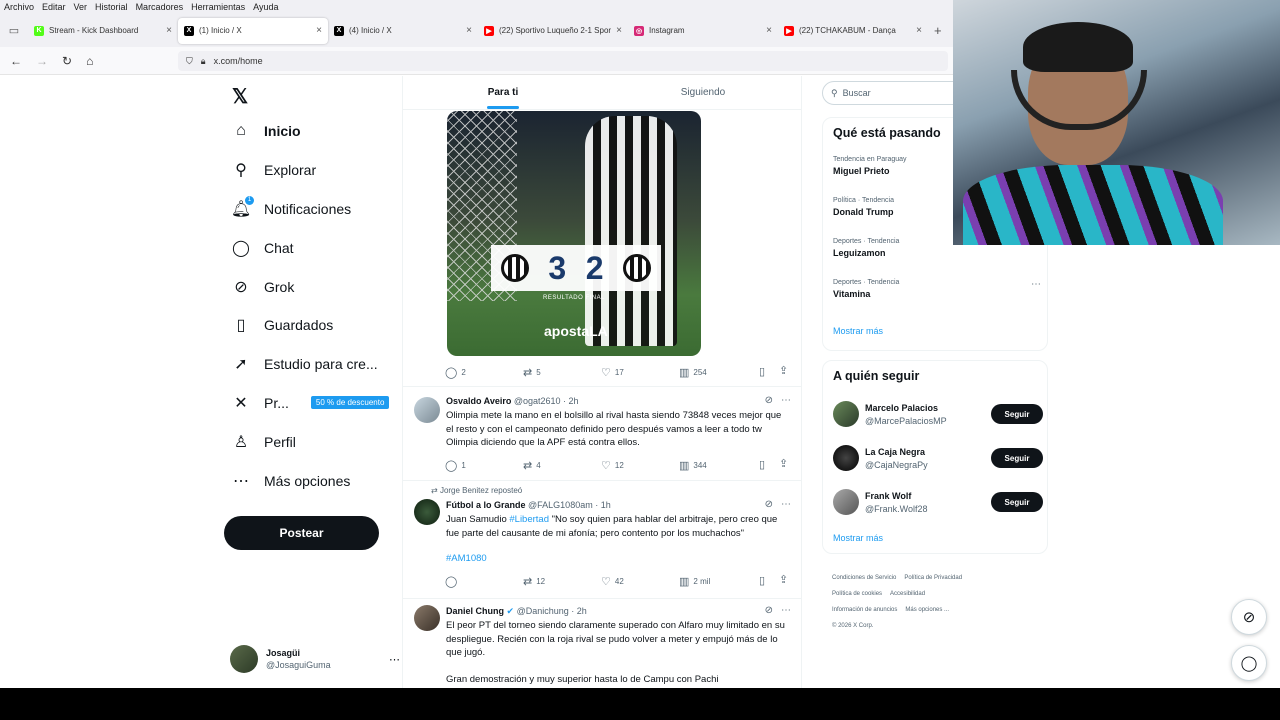 The width and height of the screenshot is (1280, 720). I want to click on reposted-by: Jorge Benitez reposteó, so click(481, 490).